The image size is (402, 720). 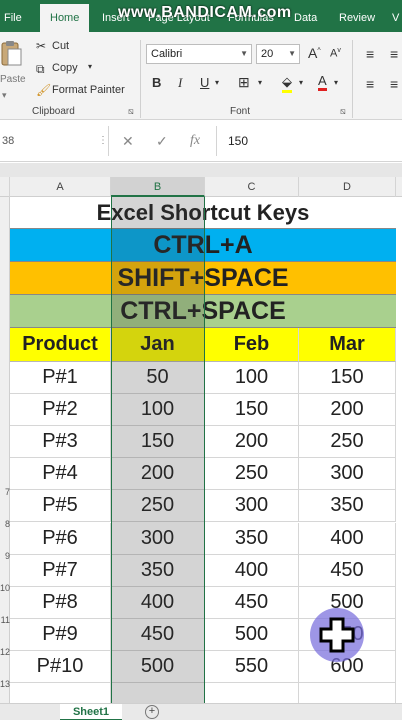 What do you see at coordinates (278, 54) in the screenshot?
I see `font-size-select: 20 ▼` at bounding box center [278, 54].